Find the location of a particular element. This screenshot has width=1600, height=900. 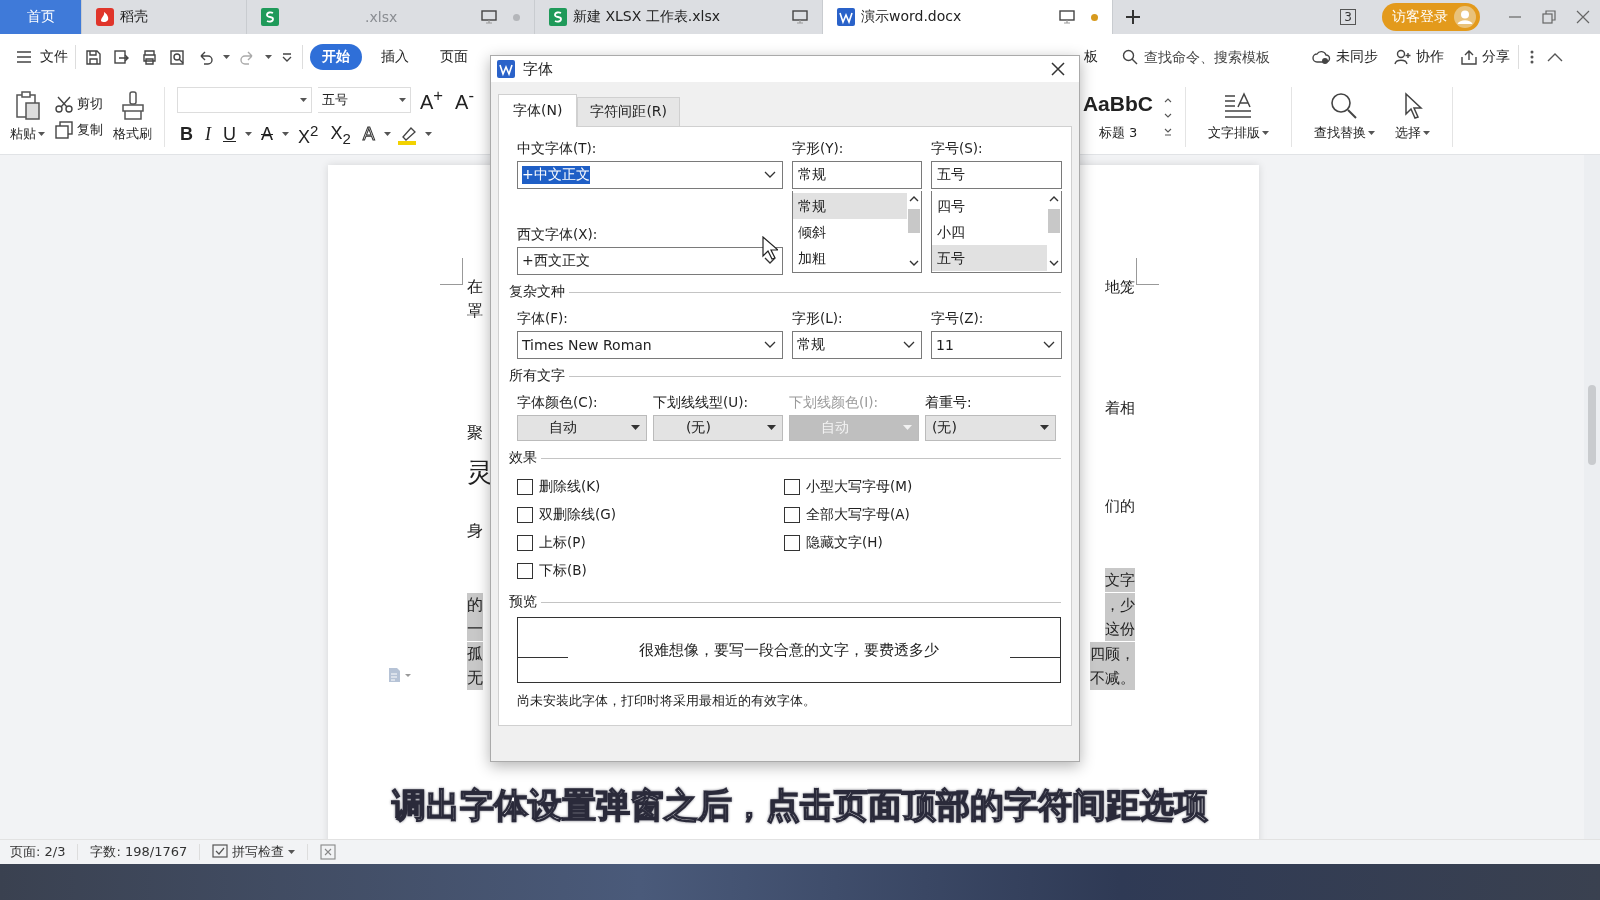

dropdown-field: 常规 is located at coordinates (857, 345).